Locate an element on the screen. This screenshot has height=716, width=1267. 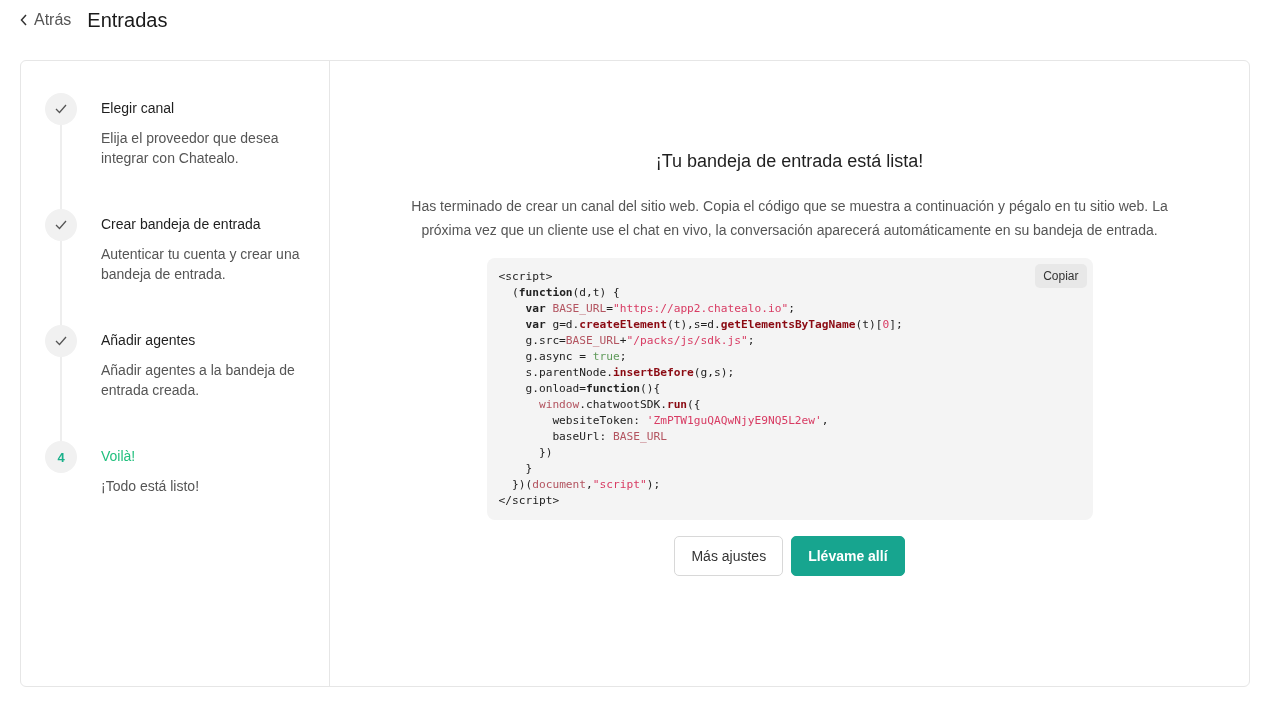
code-line: (function(d,t) { is located at coordinates (565, 292).